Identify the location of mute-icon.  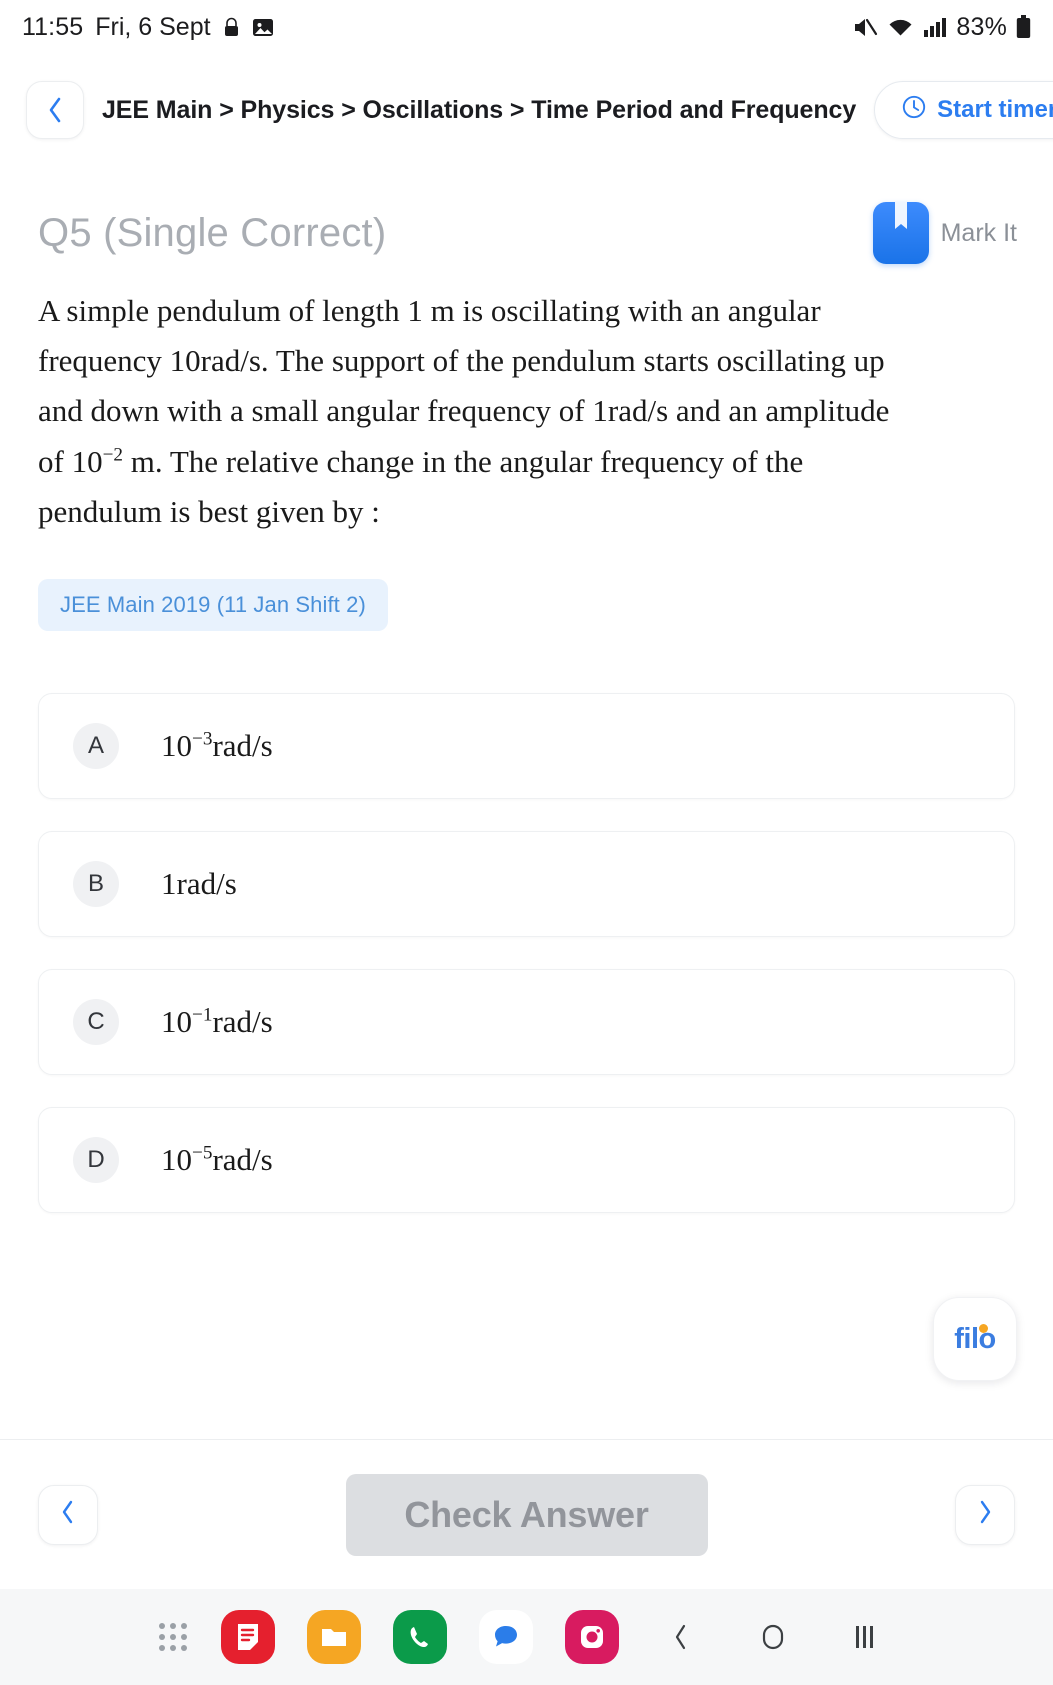
(865, 27).